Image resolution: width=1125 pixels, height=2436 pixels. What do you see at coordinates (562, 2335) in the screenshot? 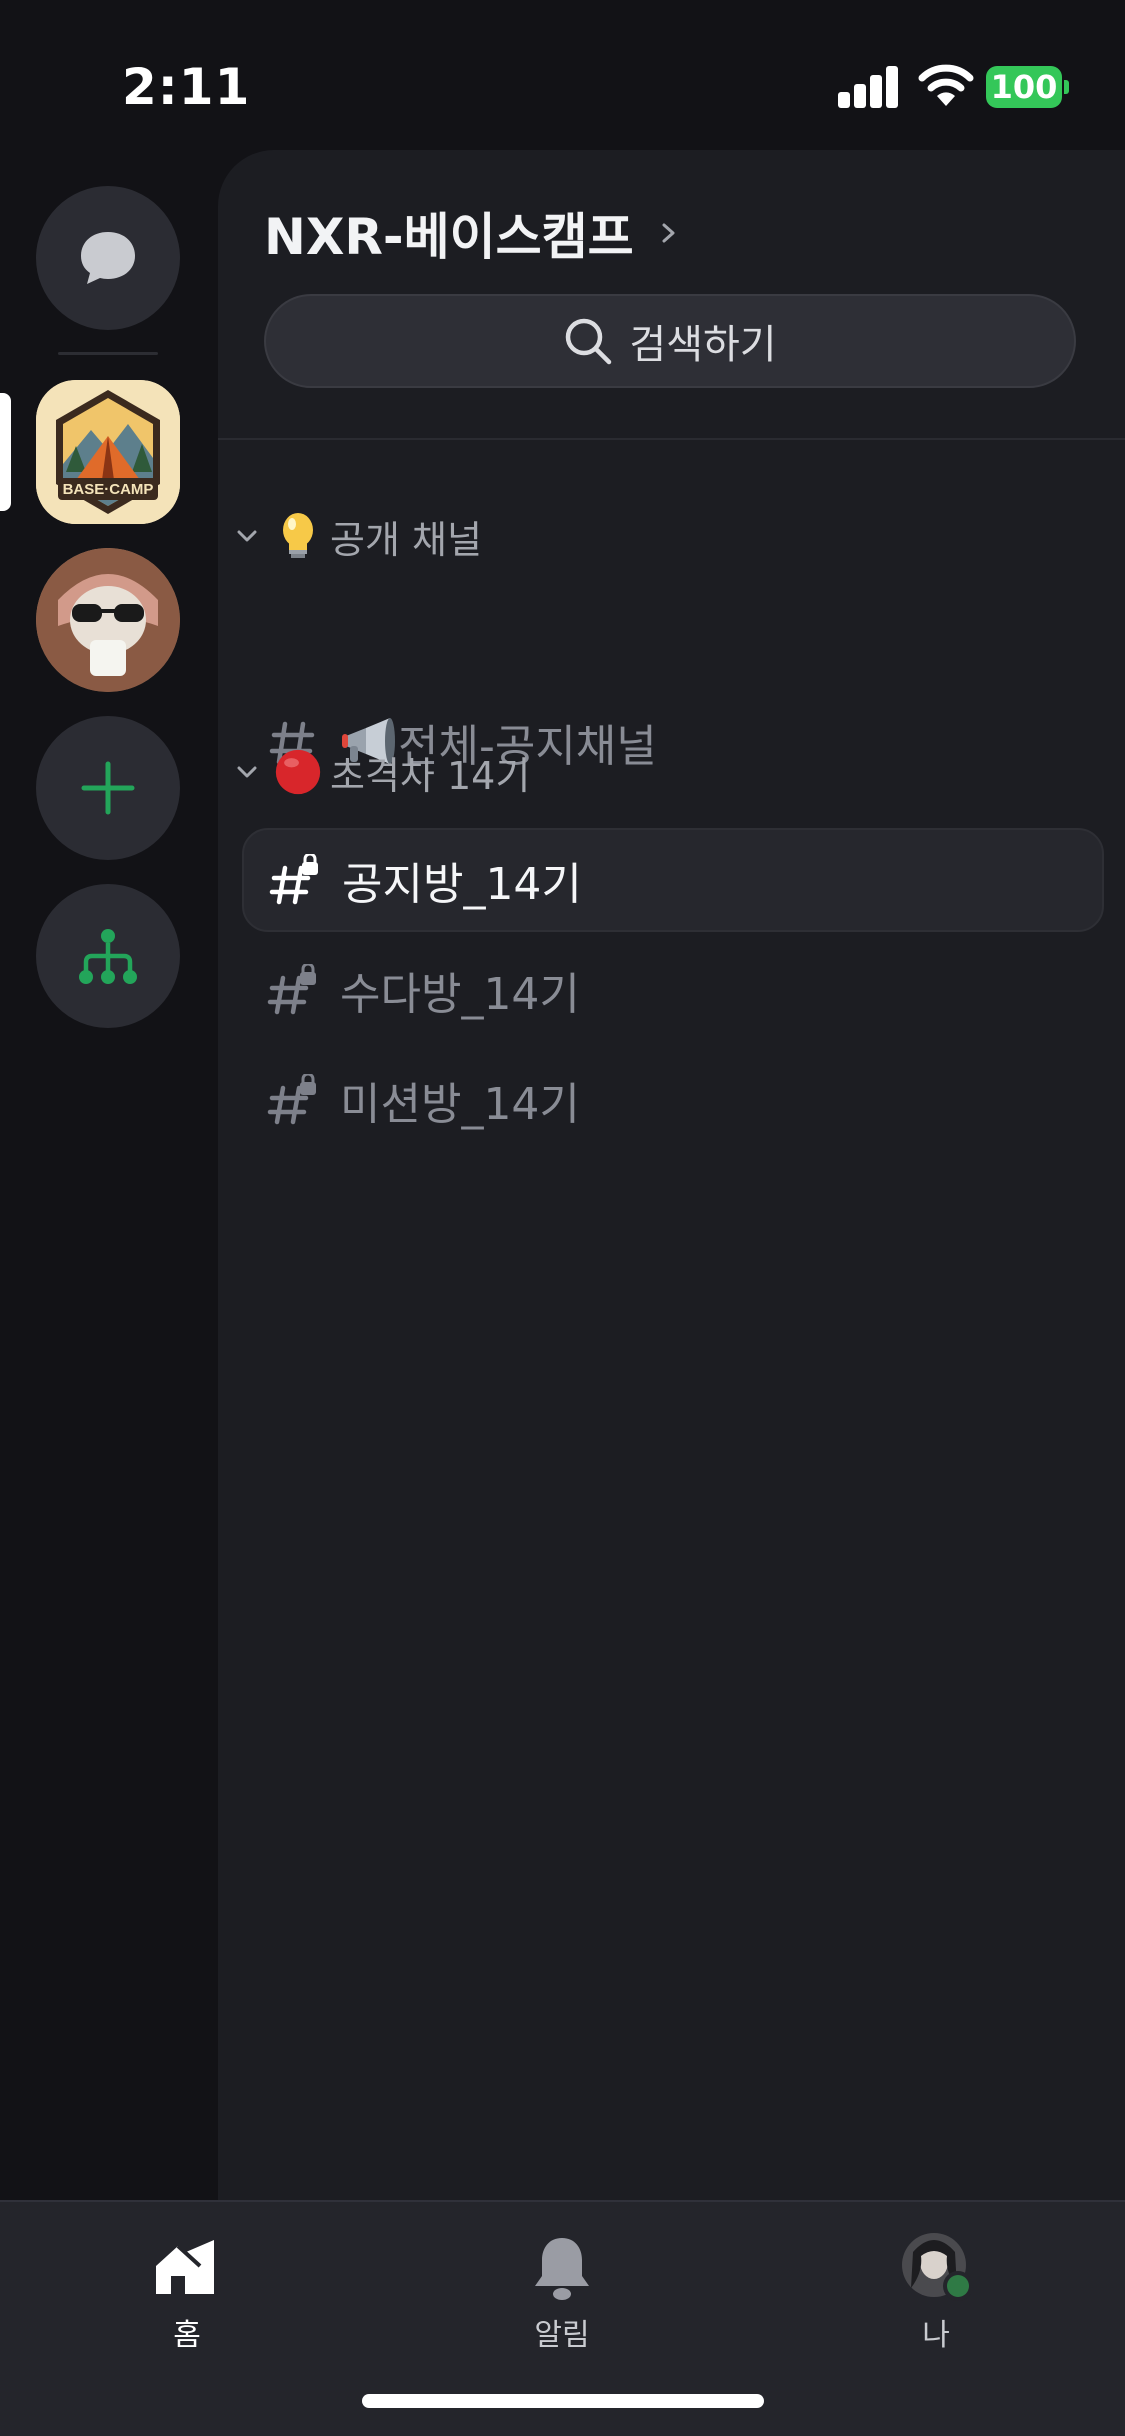
I see `tab-label: 알림` at bounding box center [562, 2335].